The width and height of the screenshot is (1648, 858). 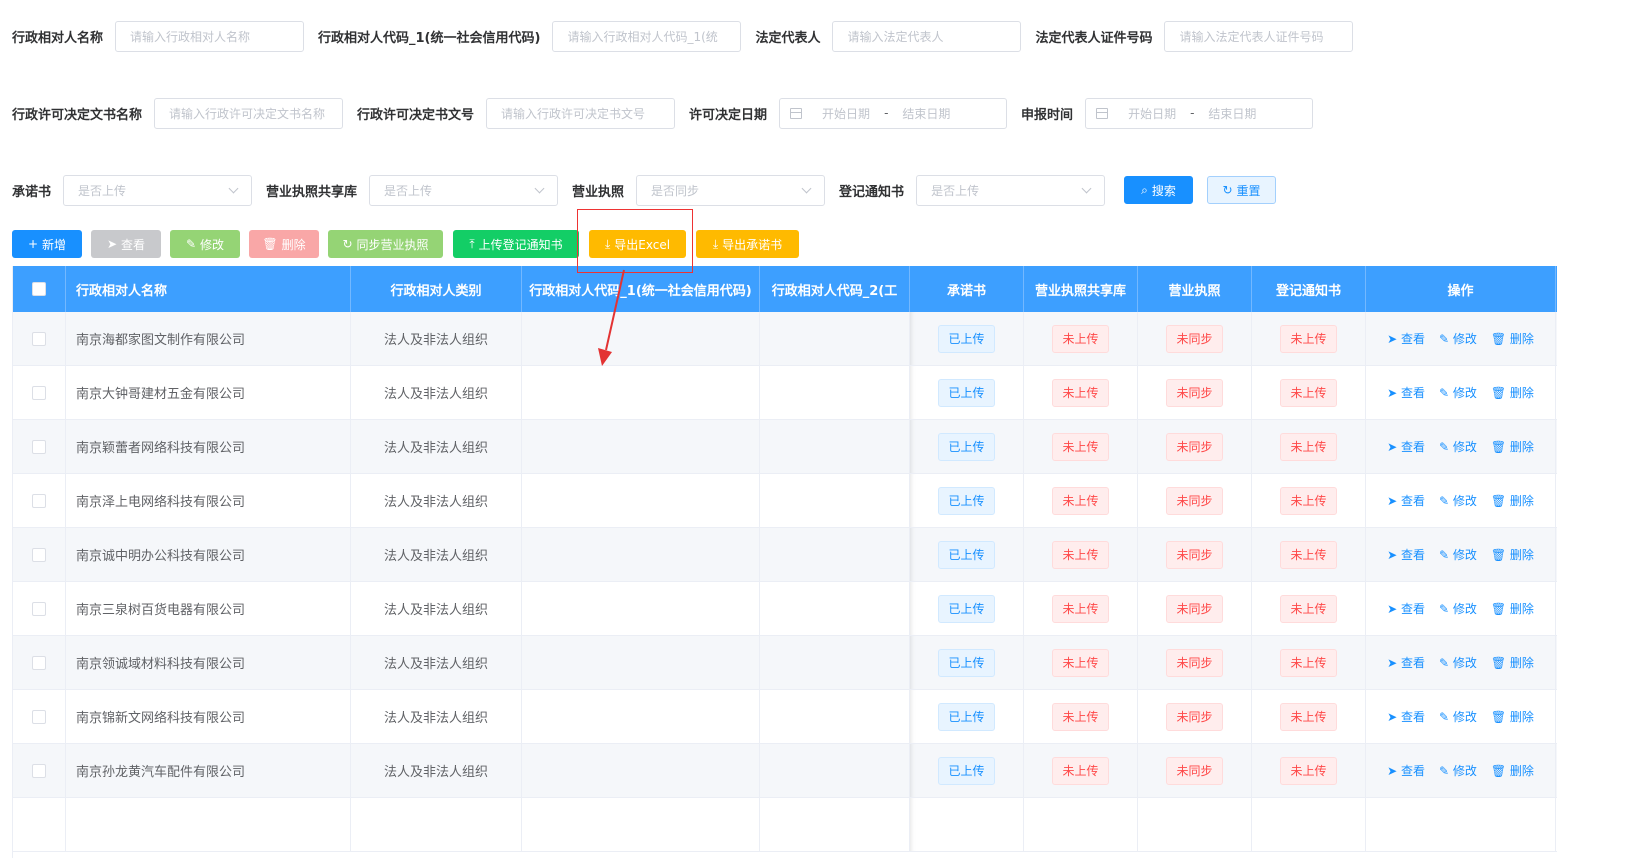 I want to click on party-name-cell: 南京诚中明办公科技有限公司, so click(x=208, y=554).